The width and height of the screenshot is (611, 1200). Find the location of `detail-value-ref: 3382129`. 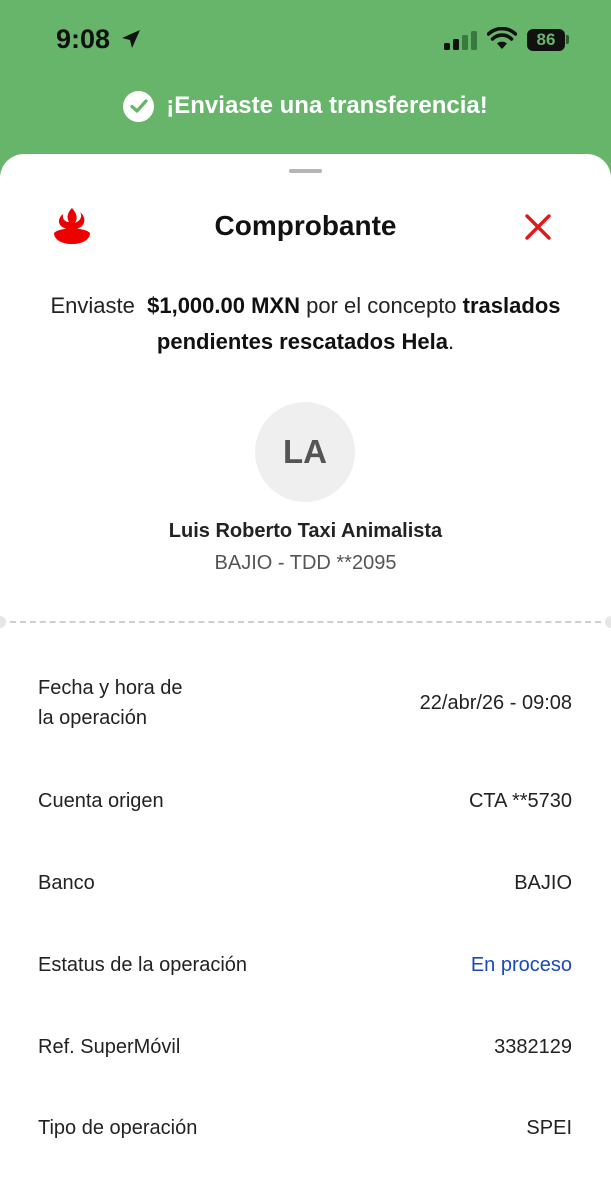

detail-value-ref: 3382129 is located at coordinates (533, 1047).